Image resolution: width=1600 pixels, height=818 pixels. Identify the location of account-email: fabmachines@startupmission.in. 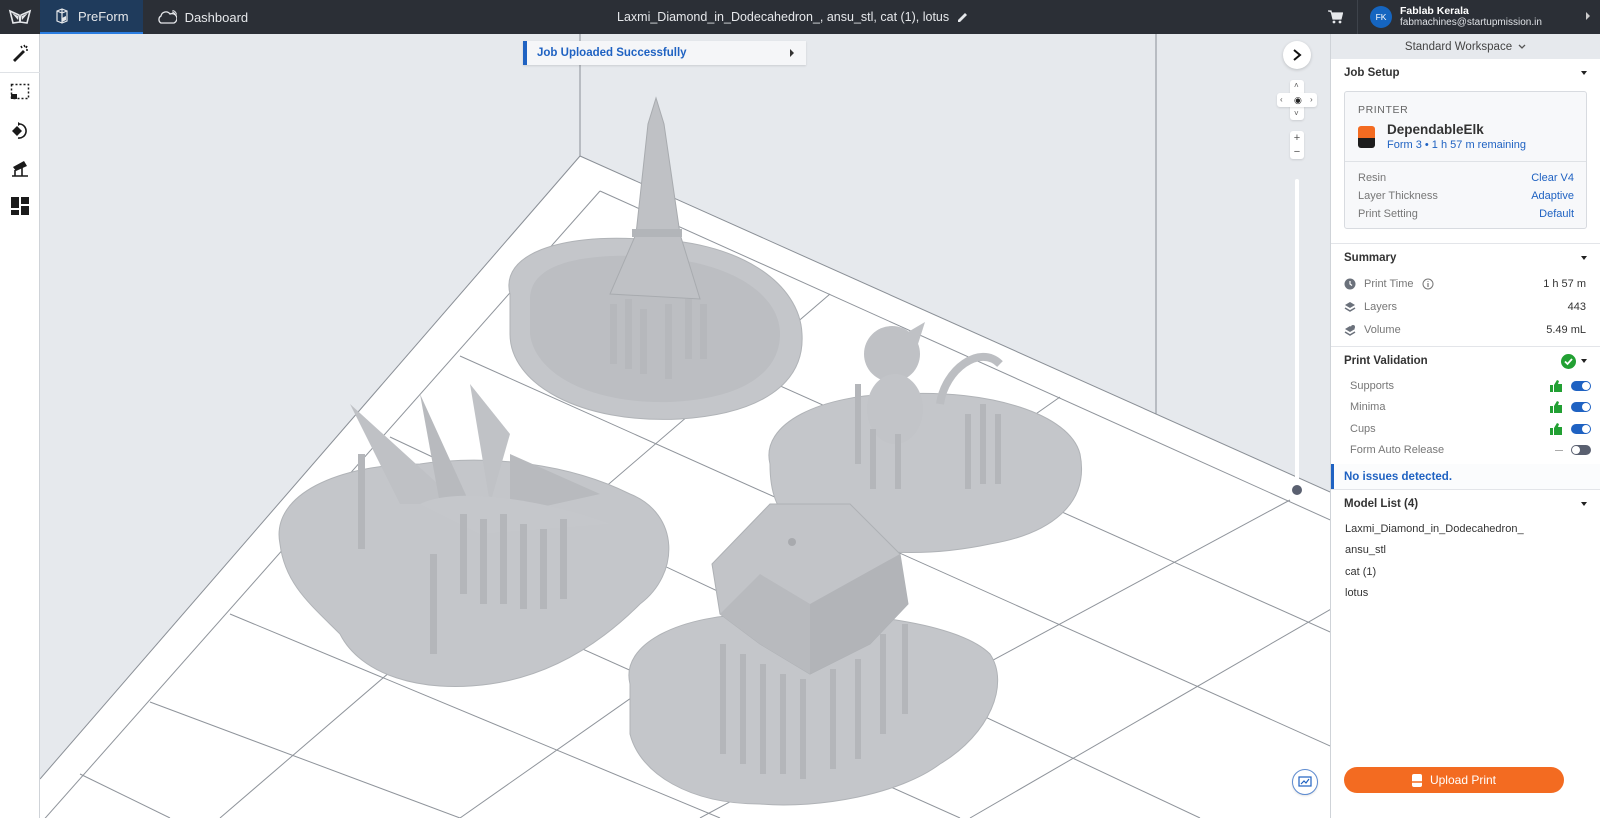
(1471, 22).